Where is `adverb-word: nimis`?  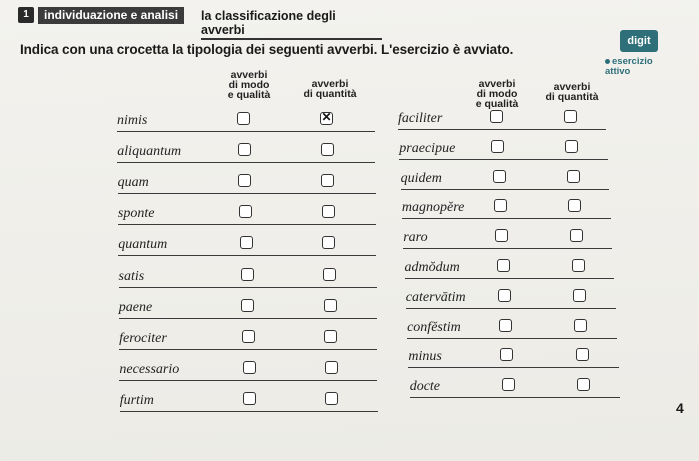
adverb-word: nimis is located at coordinates (132, 120).